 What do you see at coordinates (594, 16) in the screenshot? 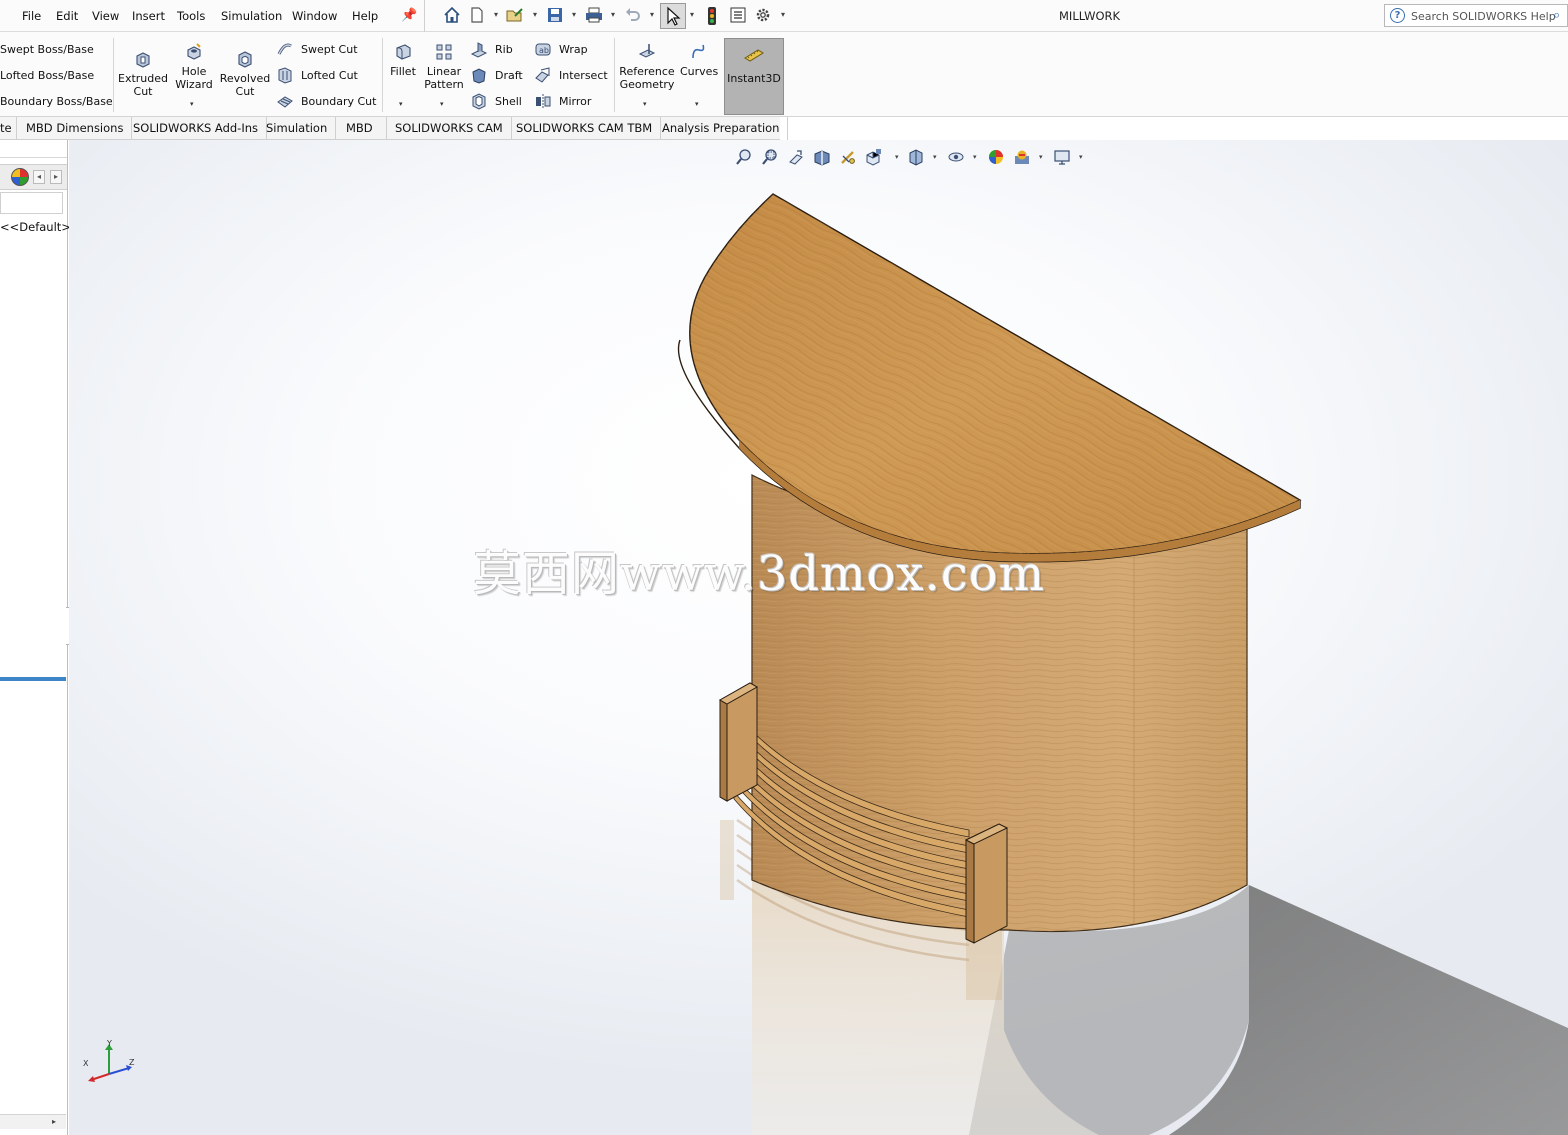
I see `print-icon` at bounding box center [594, 16].